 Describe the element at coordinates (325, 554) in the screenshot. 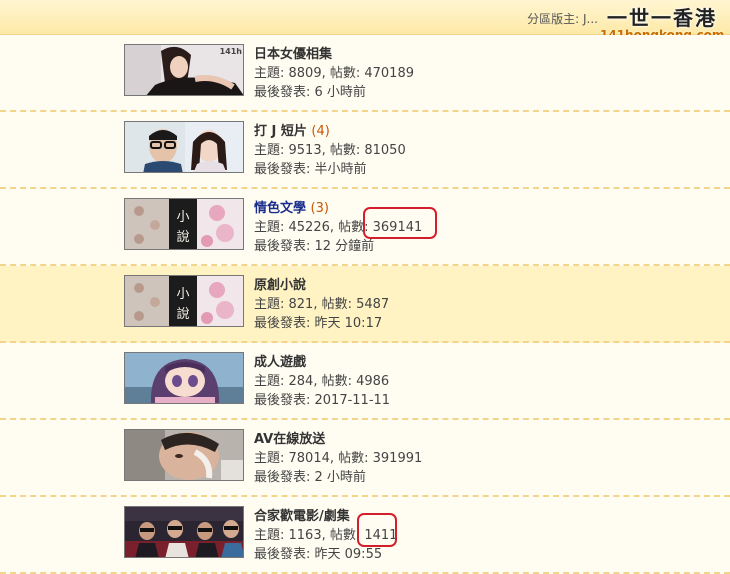

I see `forum-last-post: 最後發表: 昨天 09:55` at that location.